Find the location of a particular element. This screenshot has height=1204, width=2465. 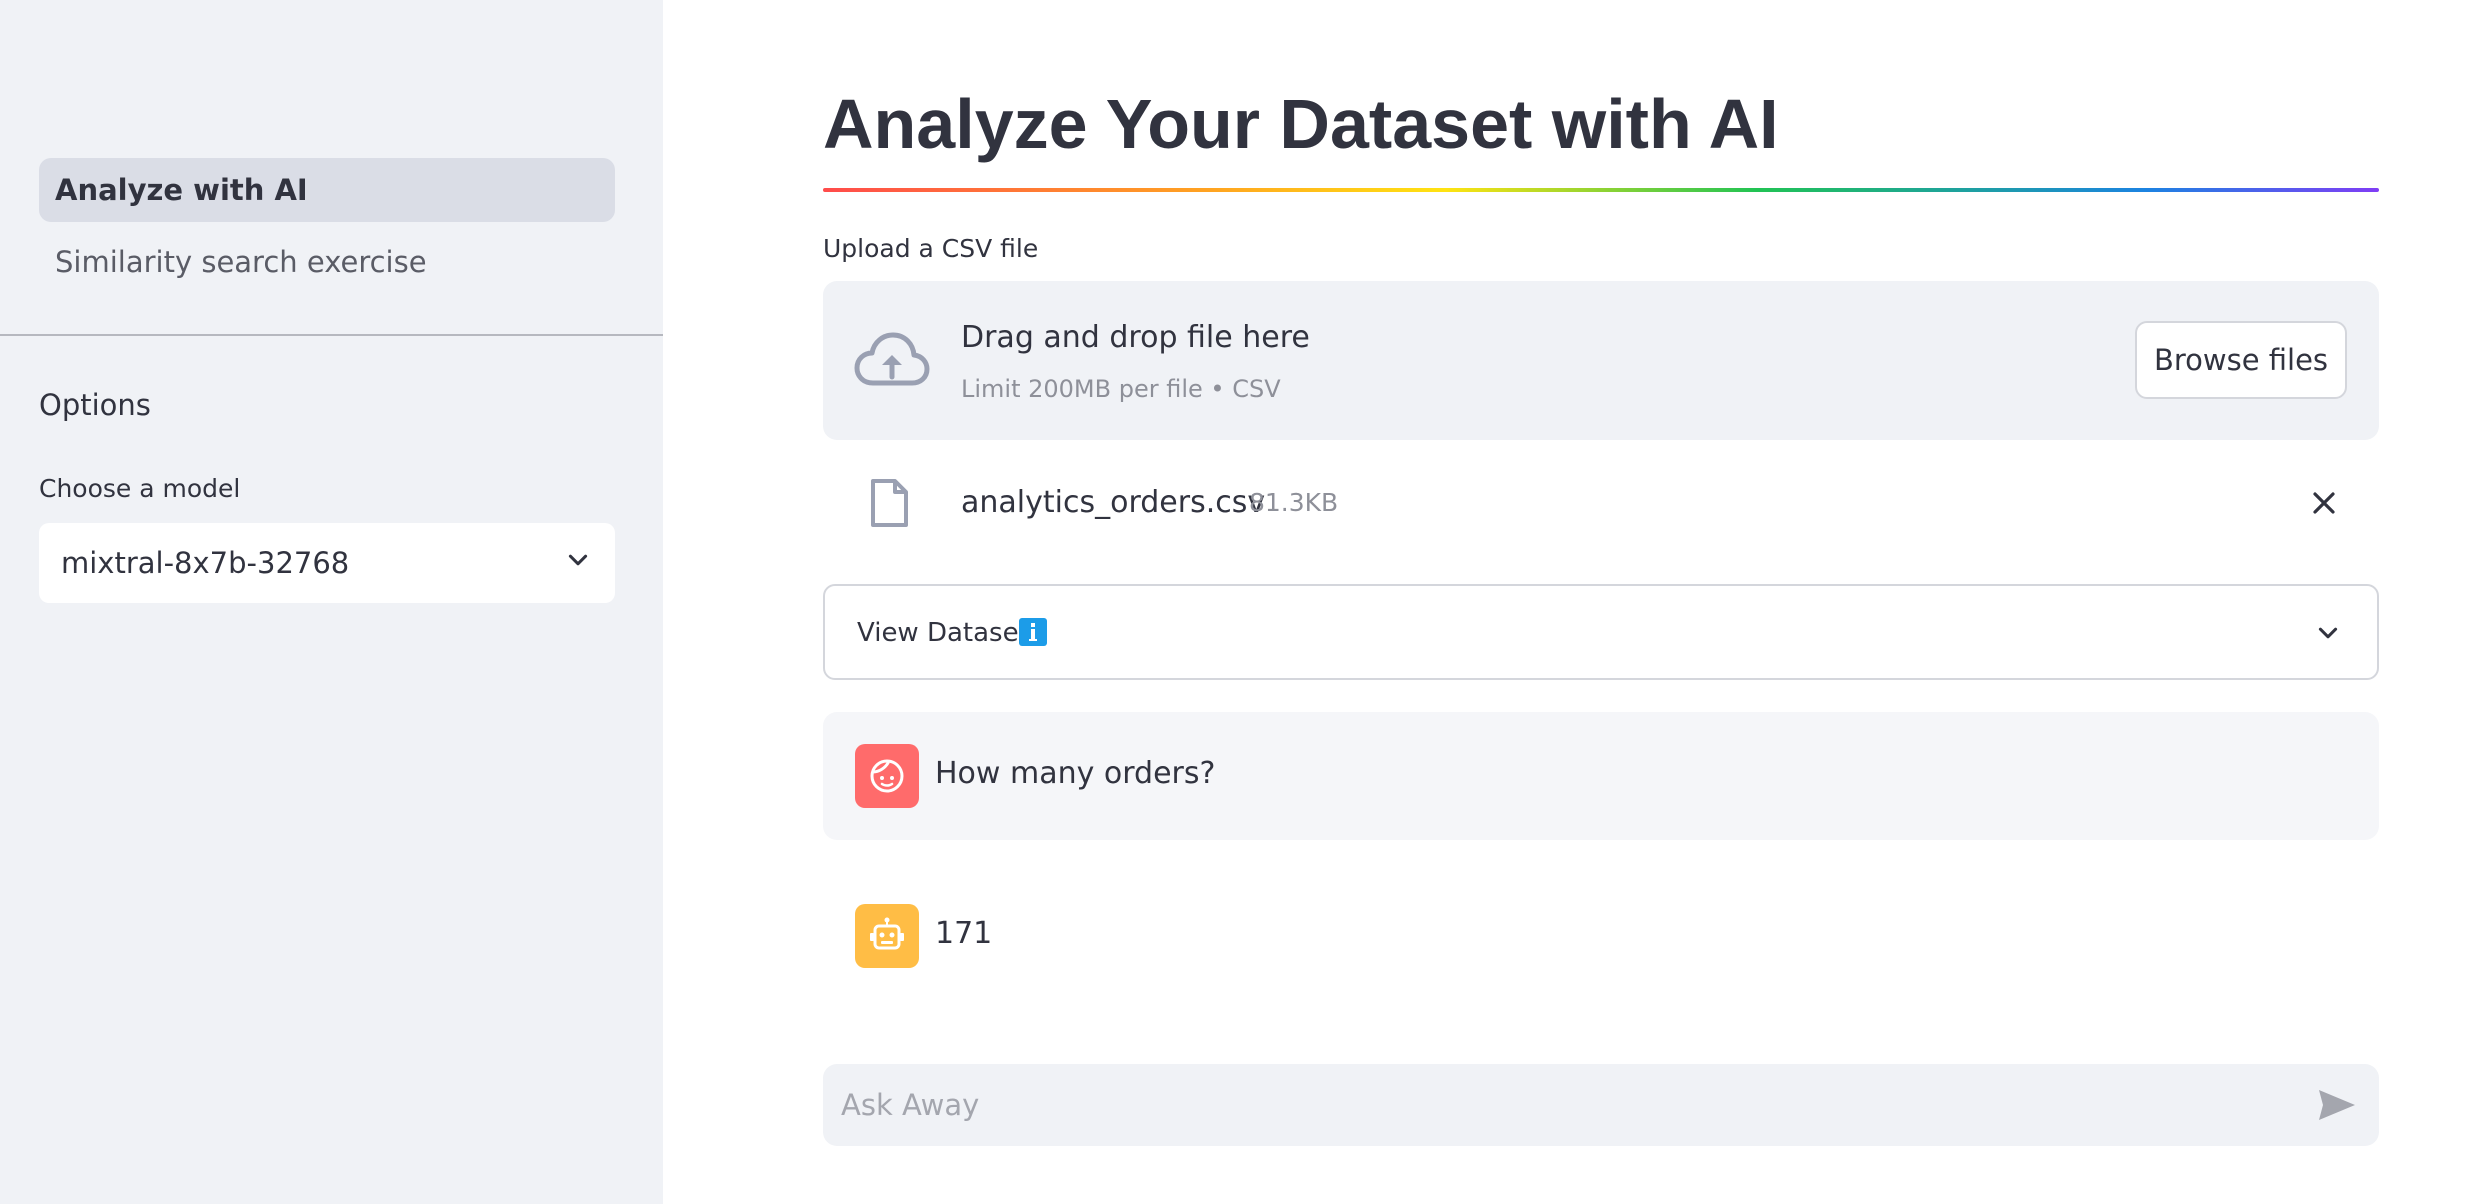

nav-item-label: Analyze with AI is located at coordinates (181, 190).